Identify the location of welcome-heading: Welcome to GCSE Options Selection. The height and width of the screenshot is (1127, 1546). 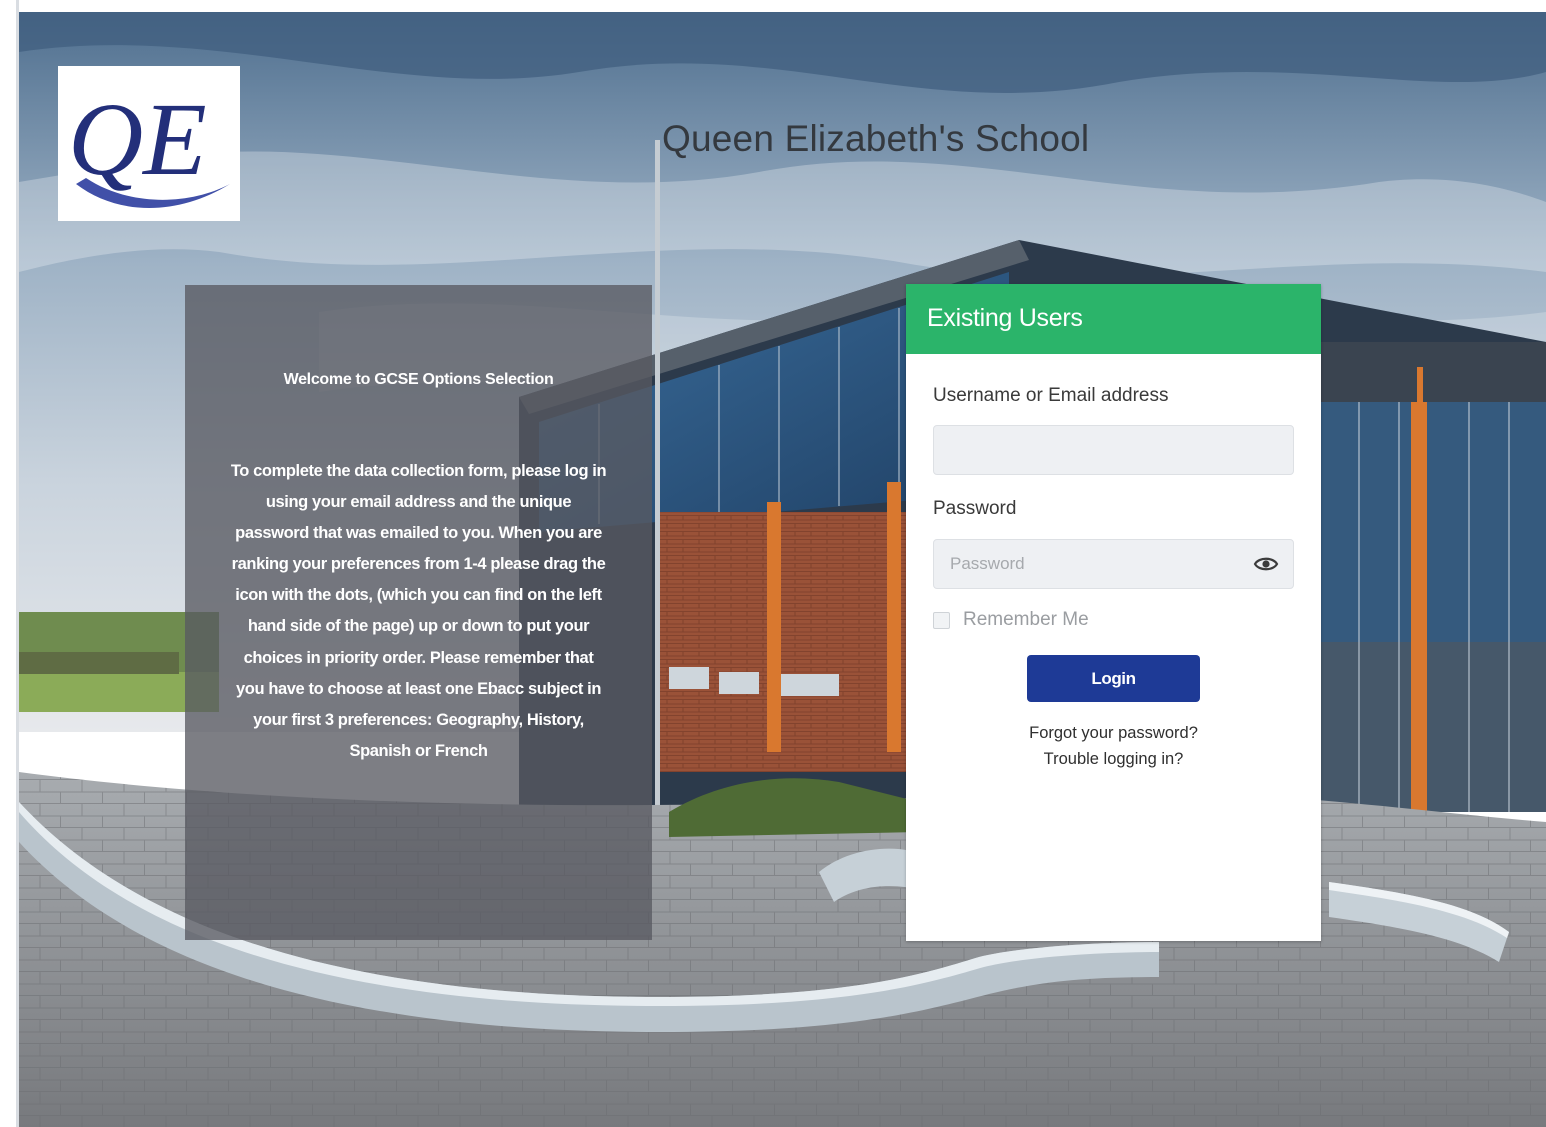
(418, 379).